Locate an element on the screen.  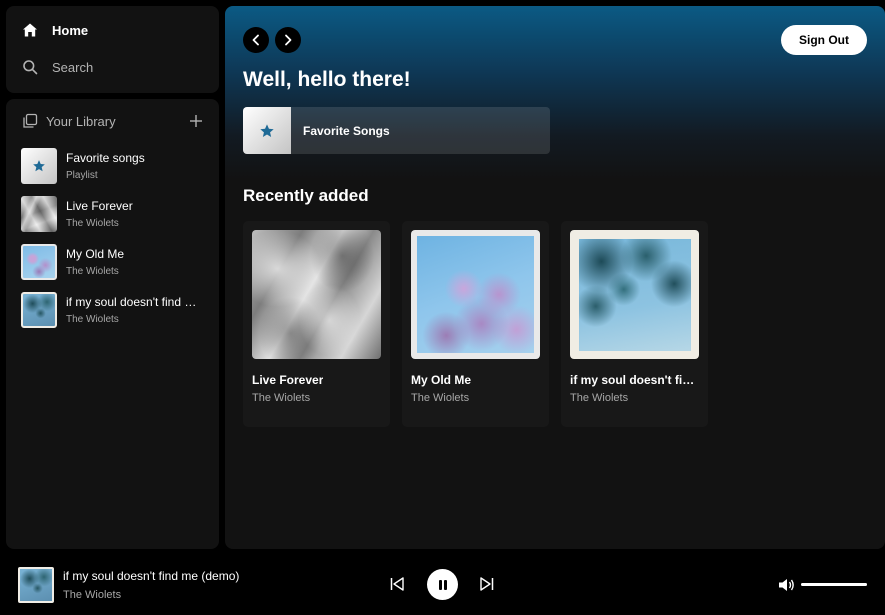
album-card-title: Live Forever is located at coordinates (288, 380).